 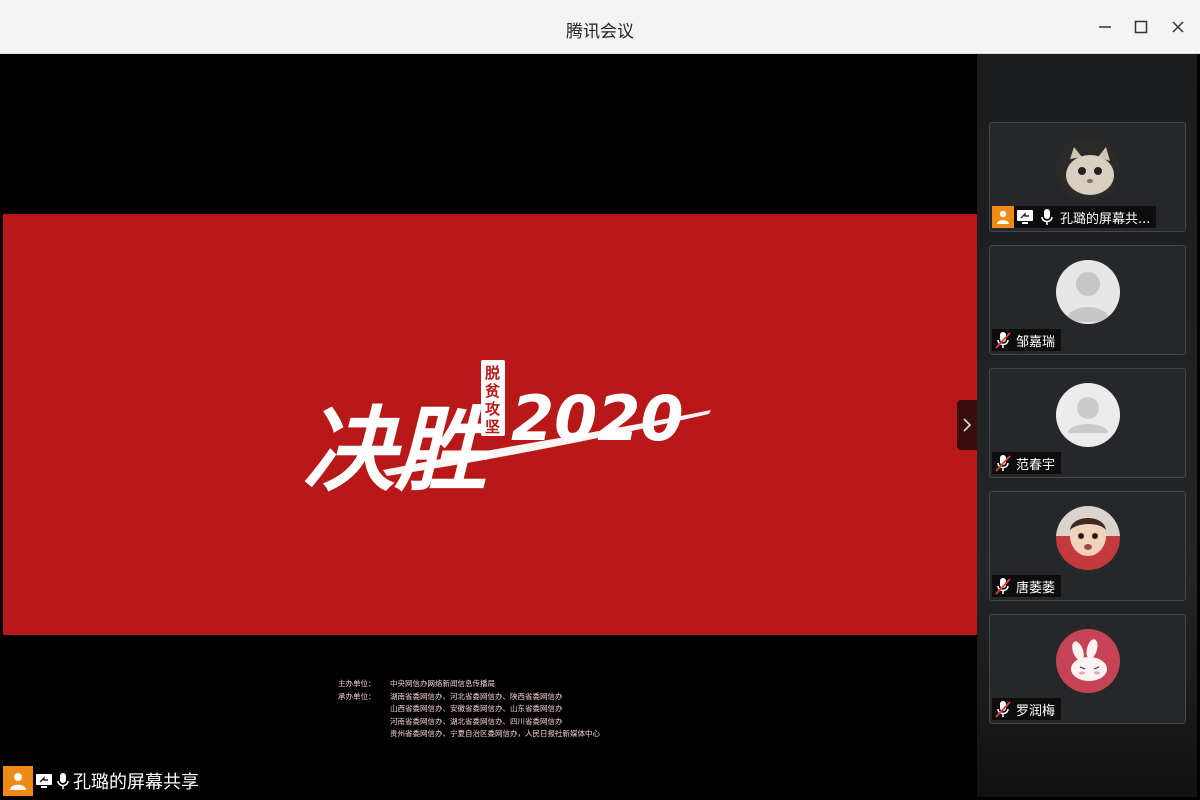 I want to click on participant-status-bar: 邹嘉瑞, so click(x=1027, y=340).